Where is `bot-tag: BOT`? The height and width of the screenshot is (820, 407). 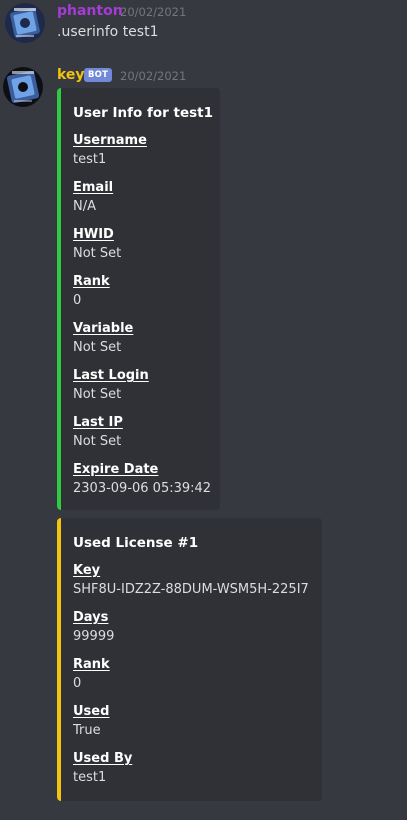 bot-tag: BOT is located at coordinates (98, 75).